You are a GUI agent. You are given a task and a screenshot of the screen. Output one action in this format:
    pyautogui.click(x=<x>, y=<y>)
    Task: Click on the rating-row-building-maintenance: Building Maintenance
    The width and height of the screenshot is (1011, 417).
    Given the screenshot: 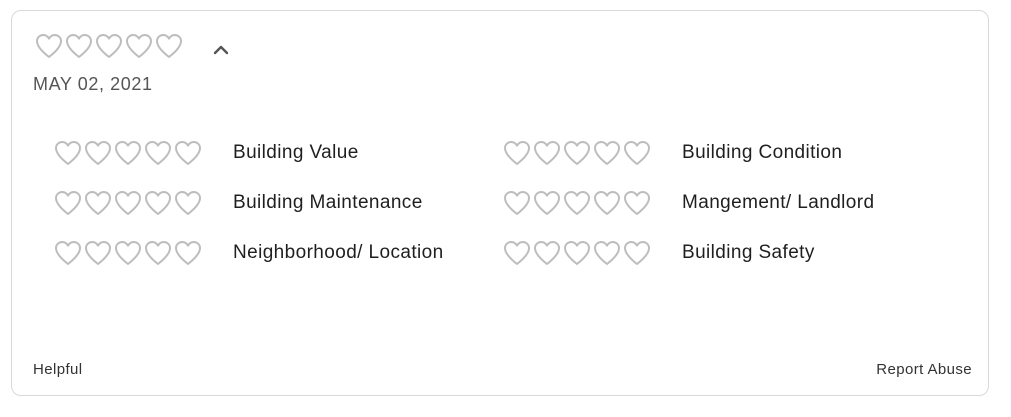 What is the action you would take?
    pyautogui.click(x=238, y=203)
    